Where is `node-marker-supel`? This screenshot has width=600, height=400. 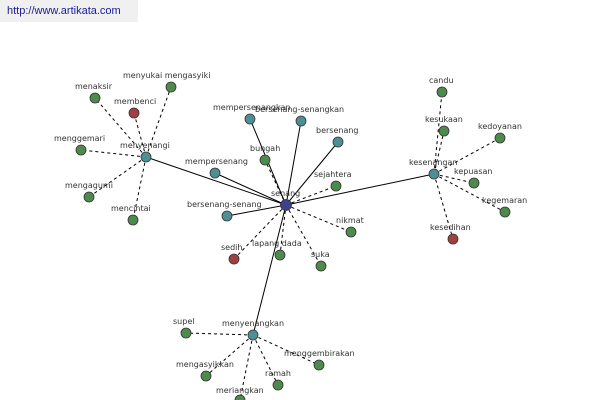
node-marker-supel is located at coordinates (186, 333).